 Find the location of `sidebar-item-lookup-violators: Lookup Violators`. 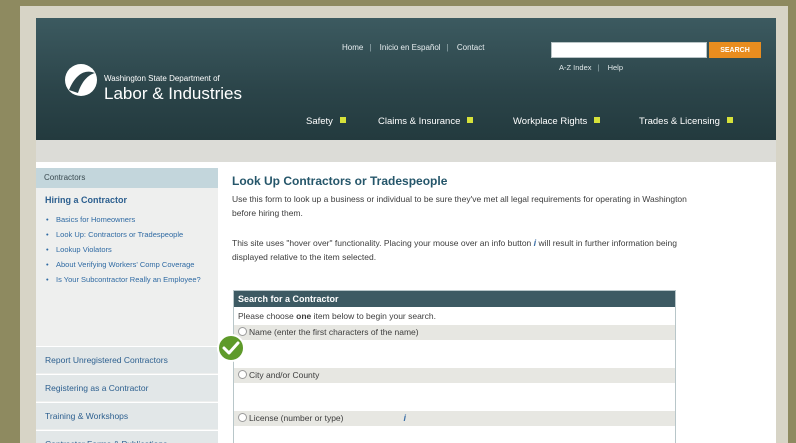

sidebar-item-lookup-violators: Lookup Violators is located at coordinates (129, 249).